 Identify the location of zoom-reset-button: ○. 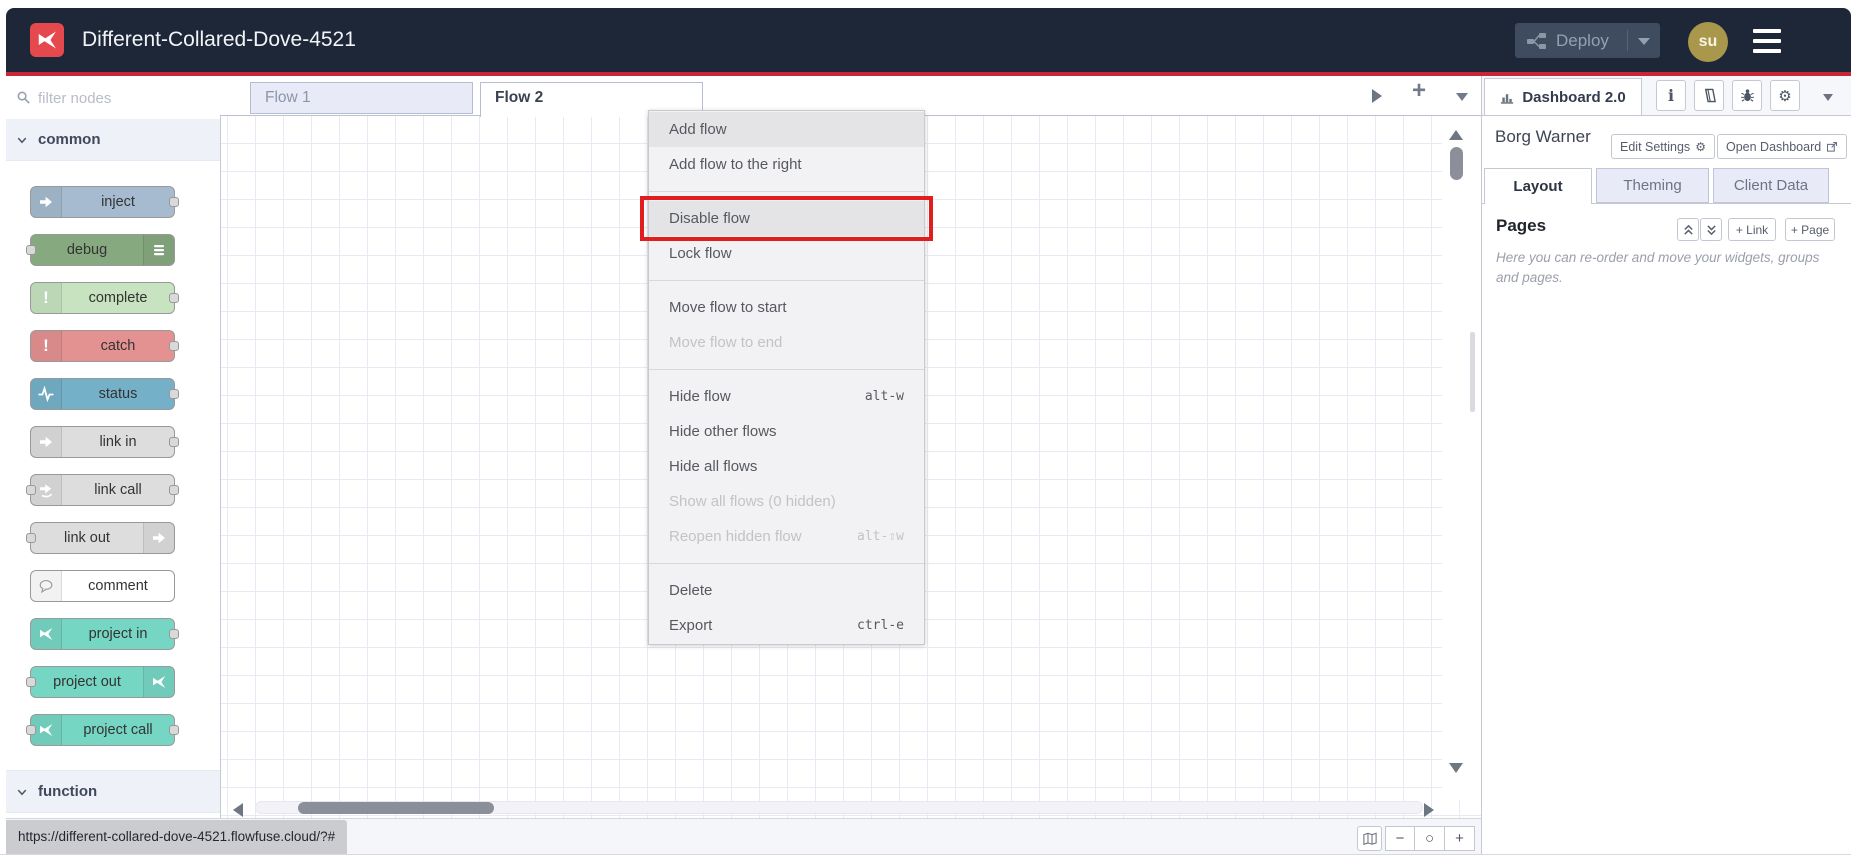
(1430, 838).